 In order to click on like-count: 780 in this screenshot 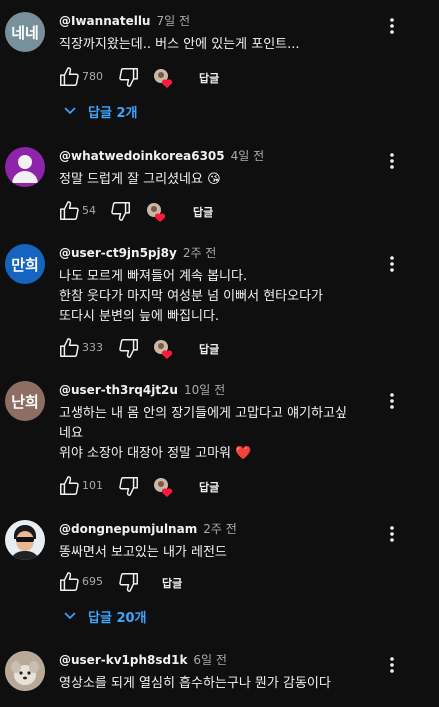, I will do `click(92, 76)`.